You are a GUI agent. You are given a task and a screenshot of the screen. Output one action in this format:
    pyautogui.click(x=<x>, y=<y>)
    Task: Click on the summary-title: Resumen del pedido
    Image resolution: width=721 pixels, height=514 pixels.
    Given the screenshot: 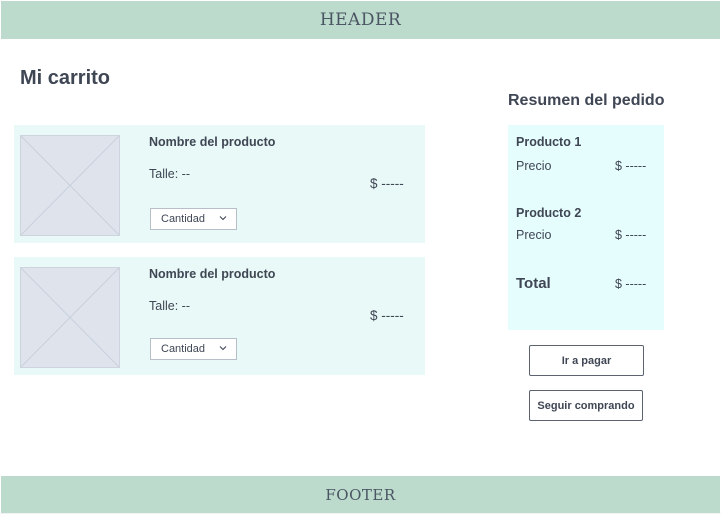 What is the action you would take?
    pyautogui.click(x=586, y=100)
    